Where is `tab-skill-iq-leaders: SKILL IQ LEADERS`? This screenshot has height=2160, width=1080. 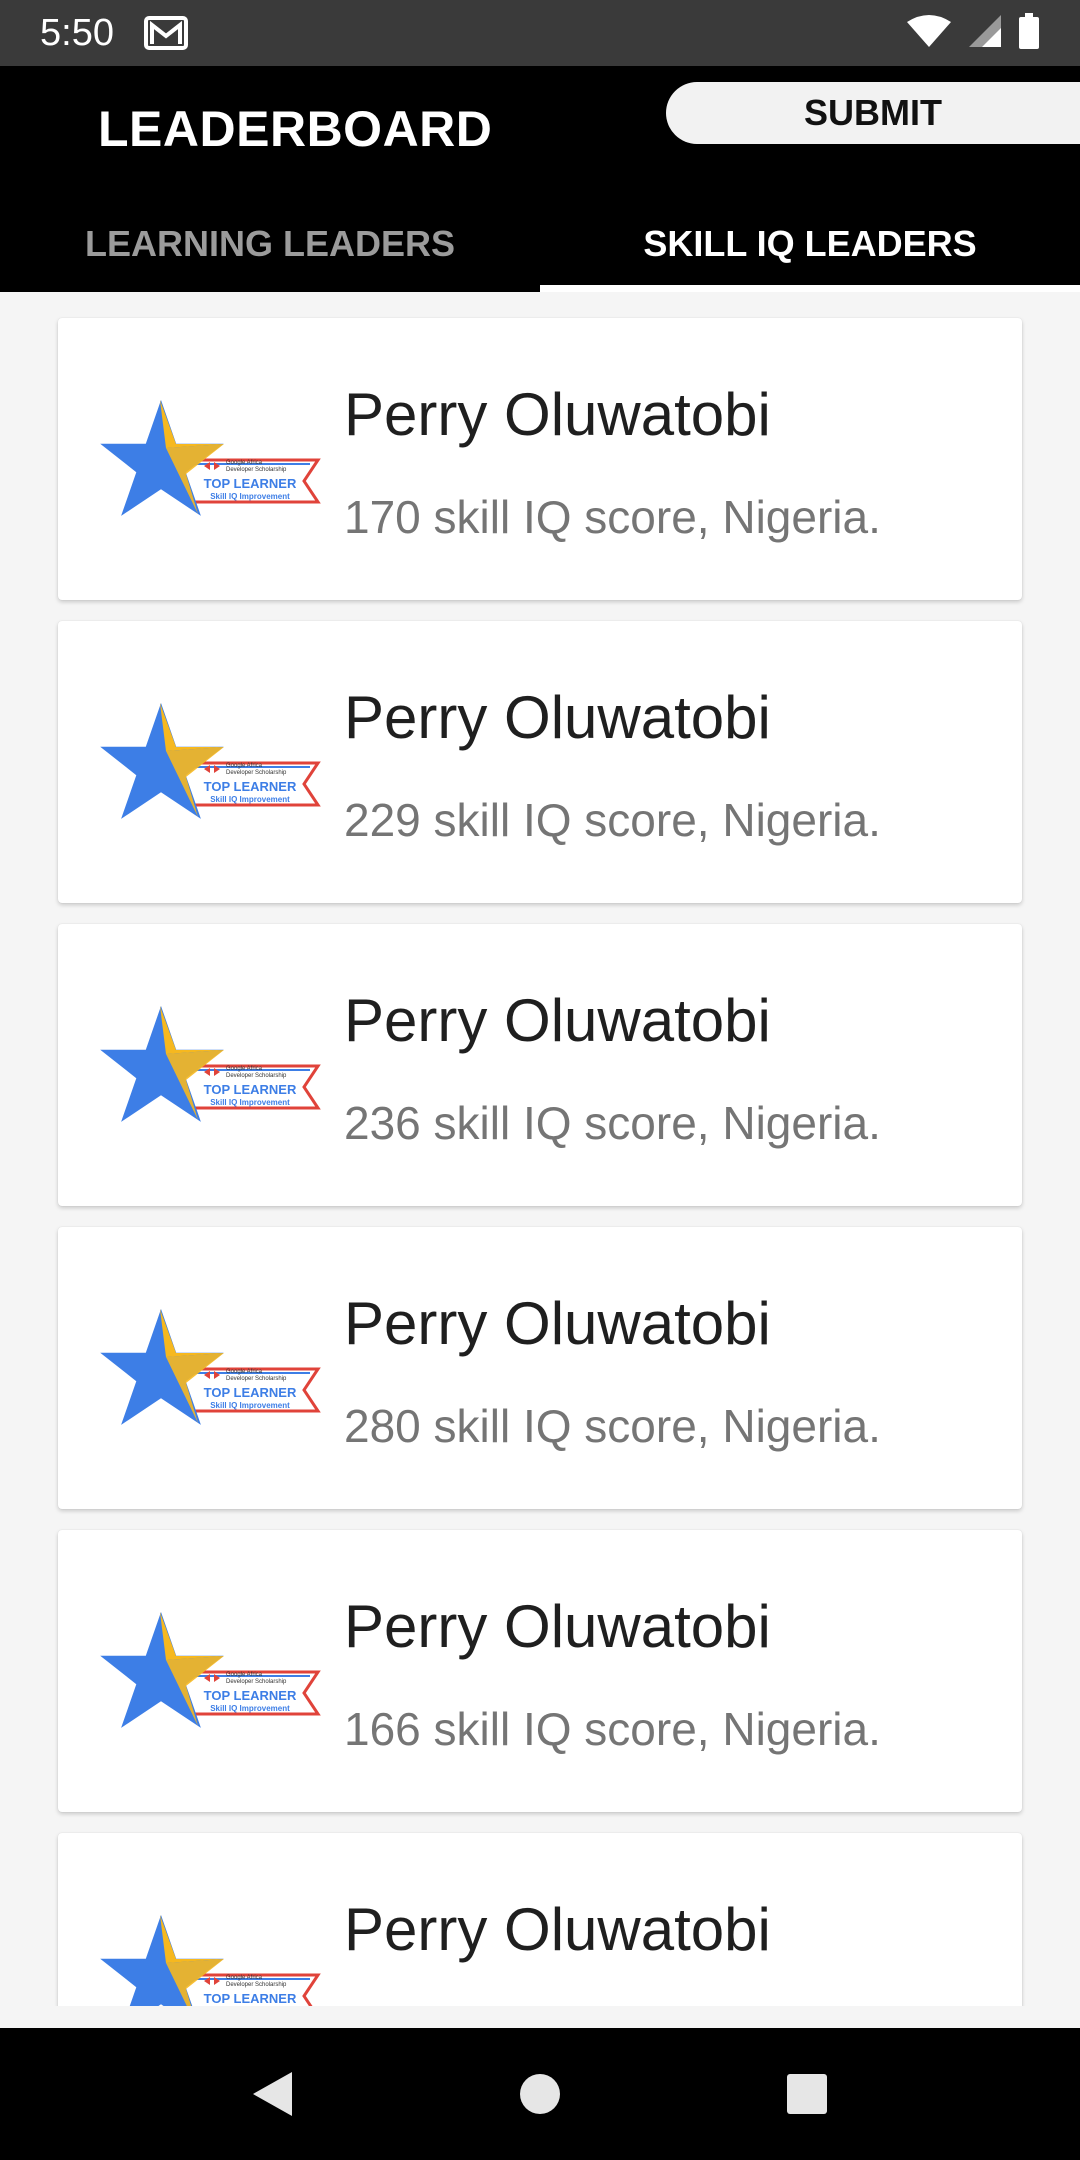 tab-skill-iq-leaders: SKILL IQ LEADERS is located at coordinates (810, 244).